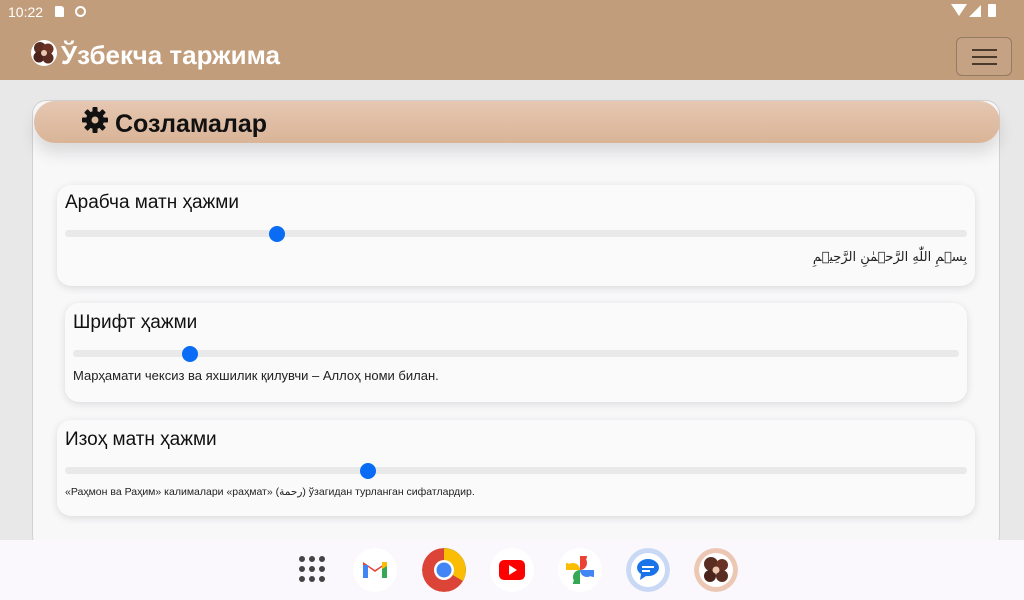  Describe the element at coordinates (959, 10) in the screenshot. I see `wifi-icon` at that location.